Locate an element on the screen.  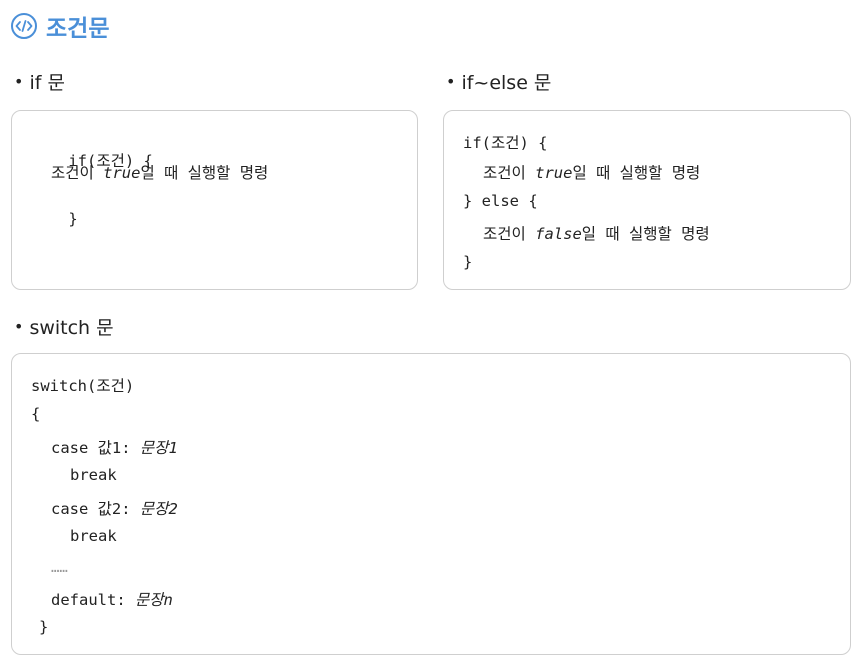
code-line: default: 문장n is located at coordinates (112, 600).